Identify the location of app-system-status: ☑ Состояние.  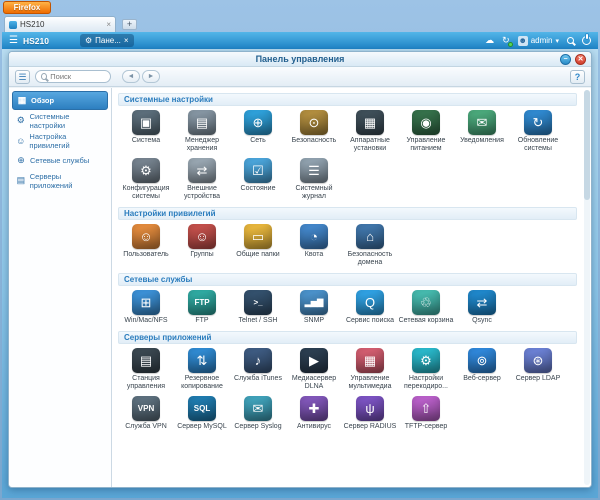
(258, 179).